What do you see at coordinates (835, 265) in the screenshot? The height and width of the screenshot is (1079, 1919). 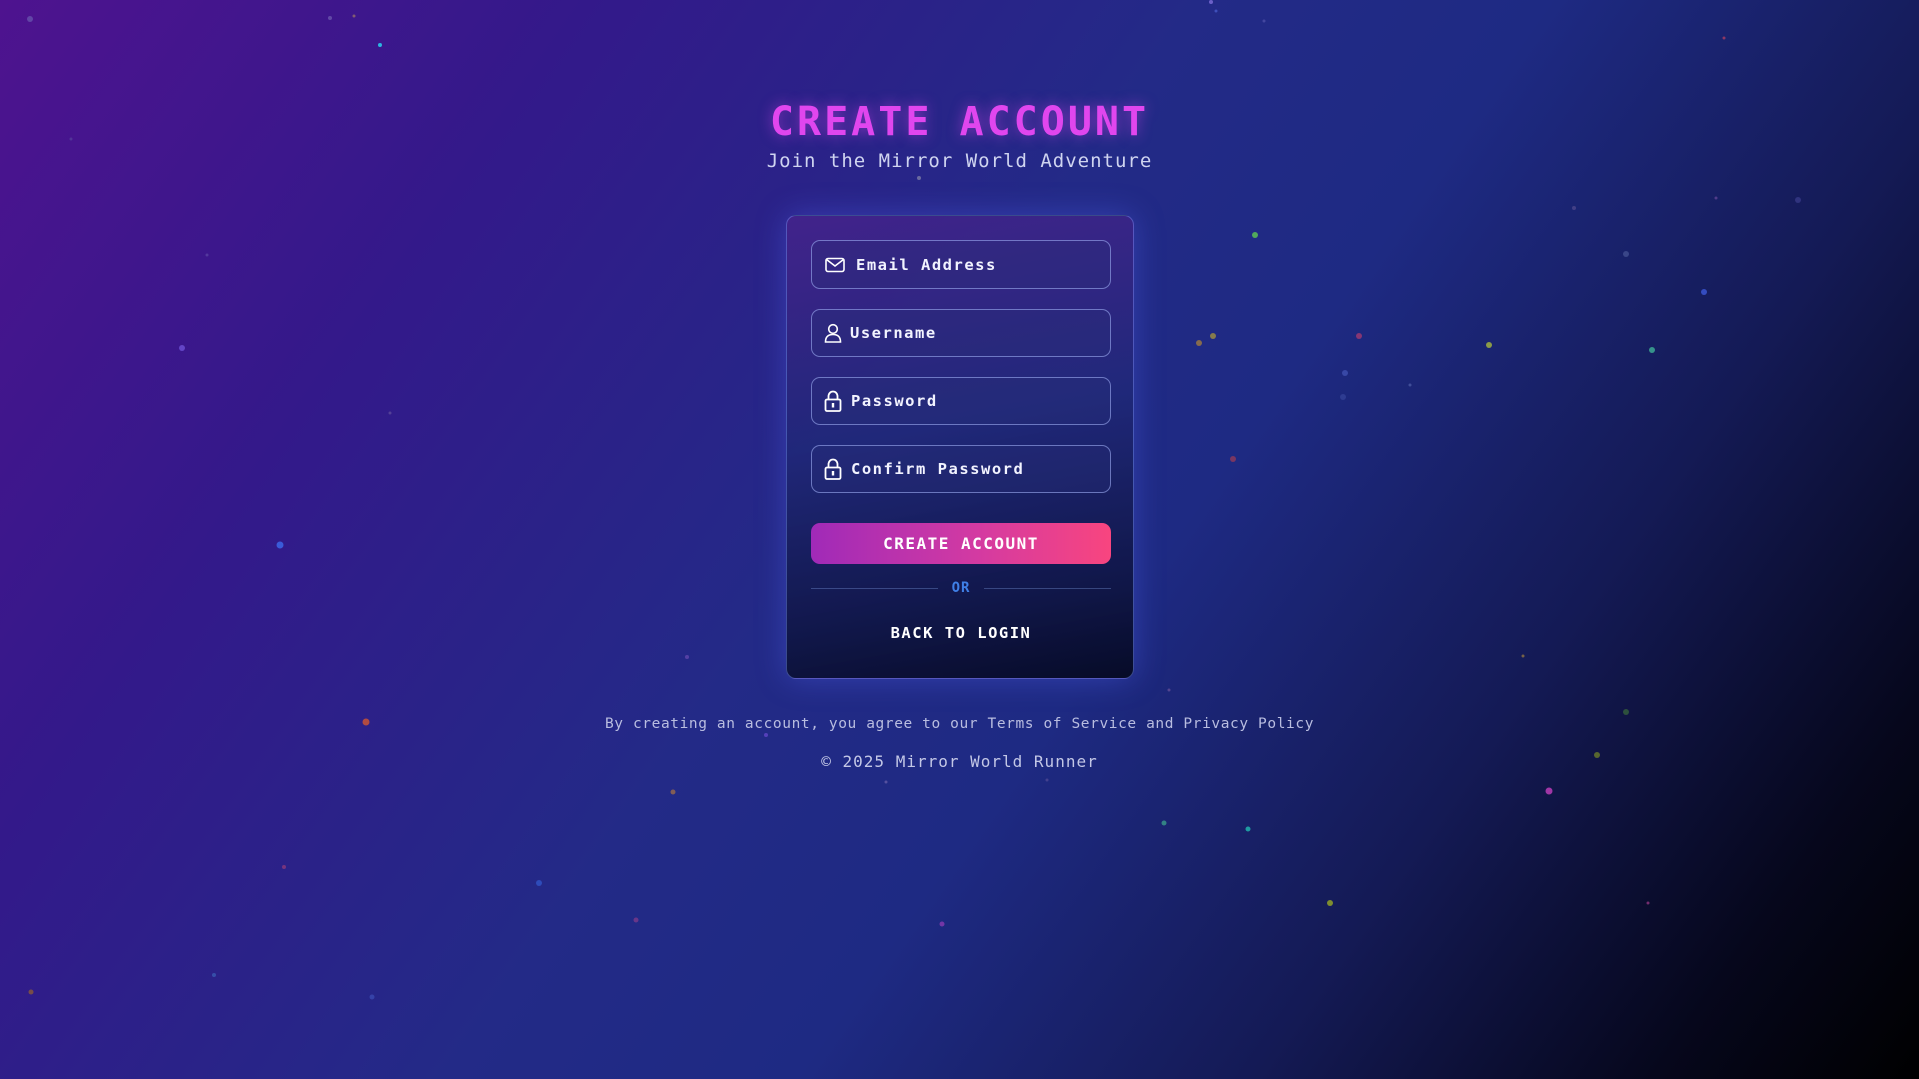 I see `envelope-icon` at bounding box center [835, 265].